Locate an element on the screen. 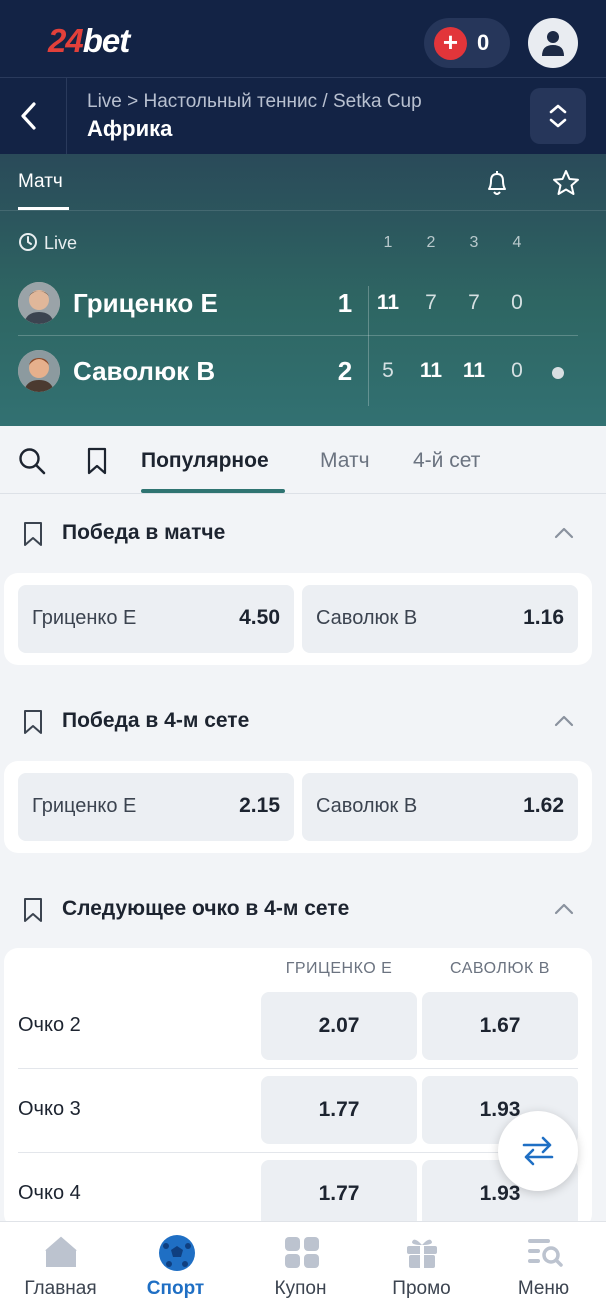 The image size is (606, 1315). serve-indicator is located at coordinates (558, 373).